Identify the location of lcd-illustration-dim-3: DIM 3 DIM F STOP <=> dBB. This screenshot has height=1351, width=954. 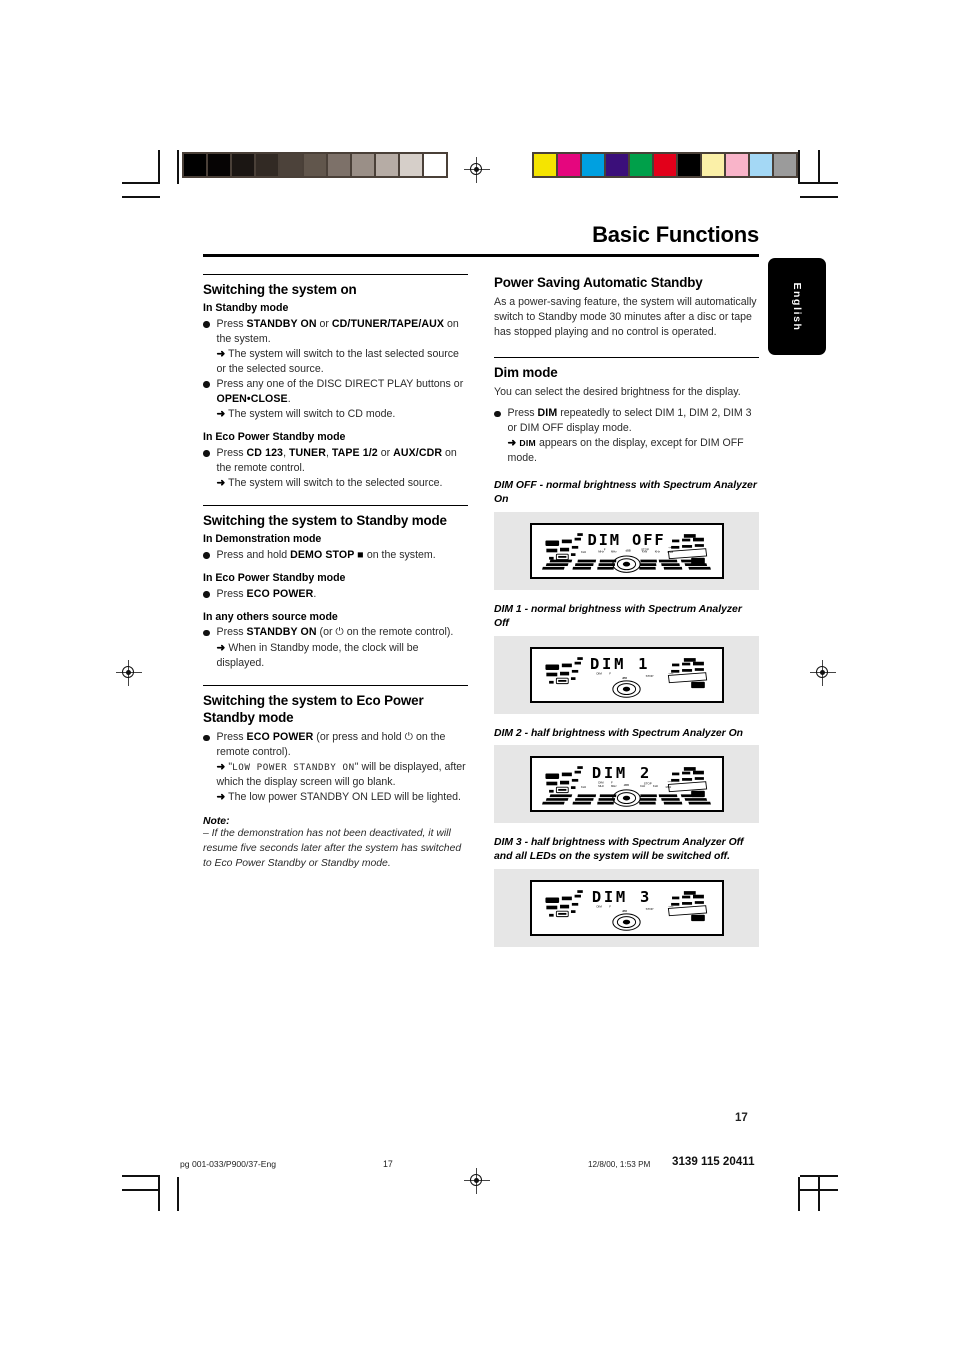
(626, 908).